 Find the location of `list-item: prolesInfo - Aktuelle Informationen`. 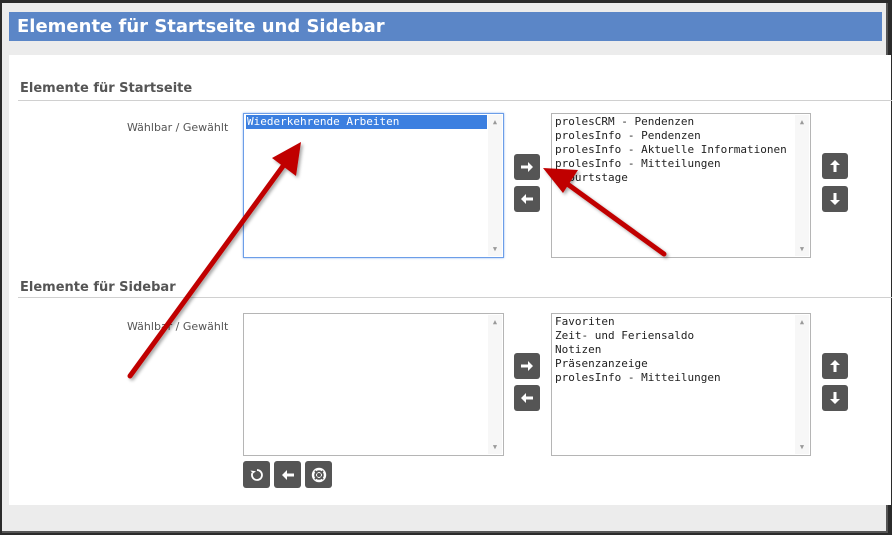

list-item: prolesInfo - Aktuelle Informationen is located at coordinates (674, 150).